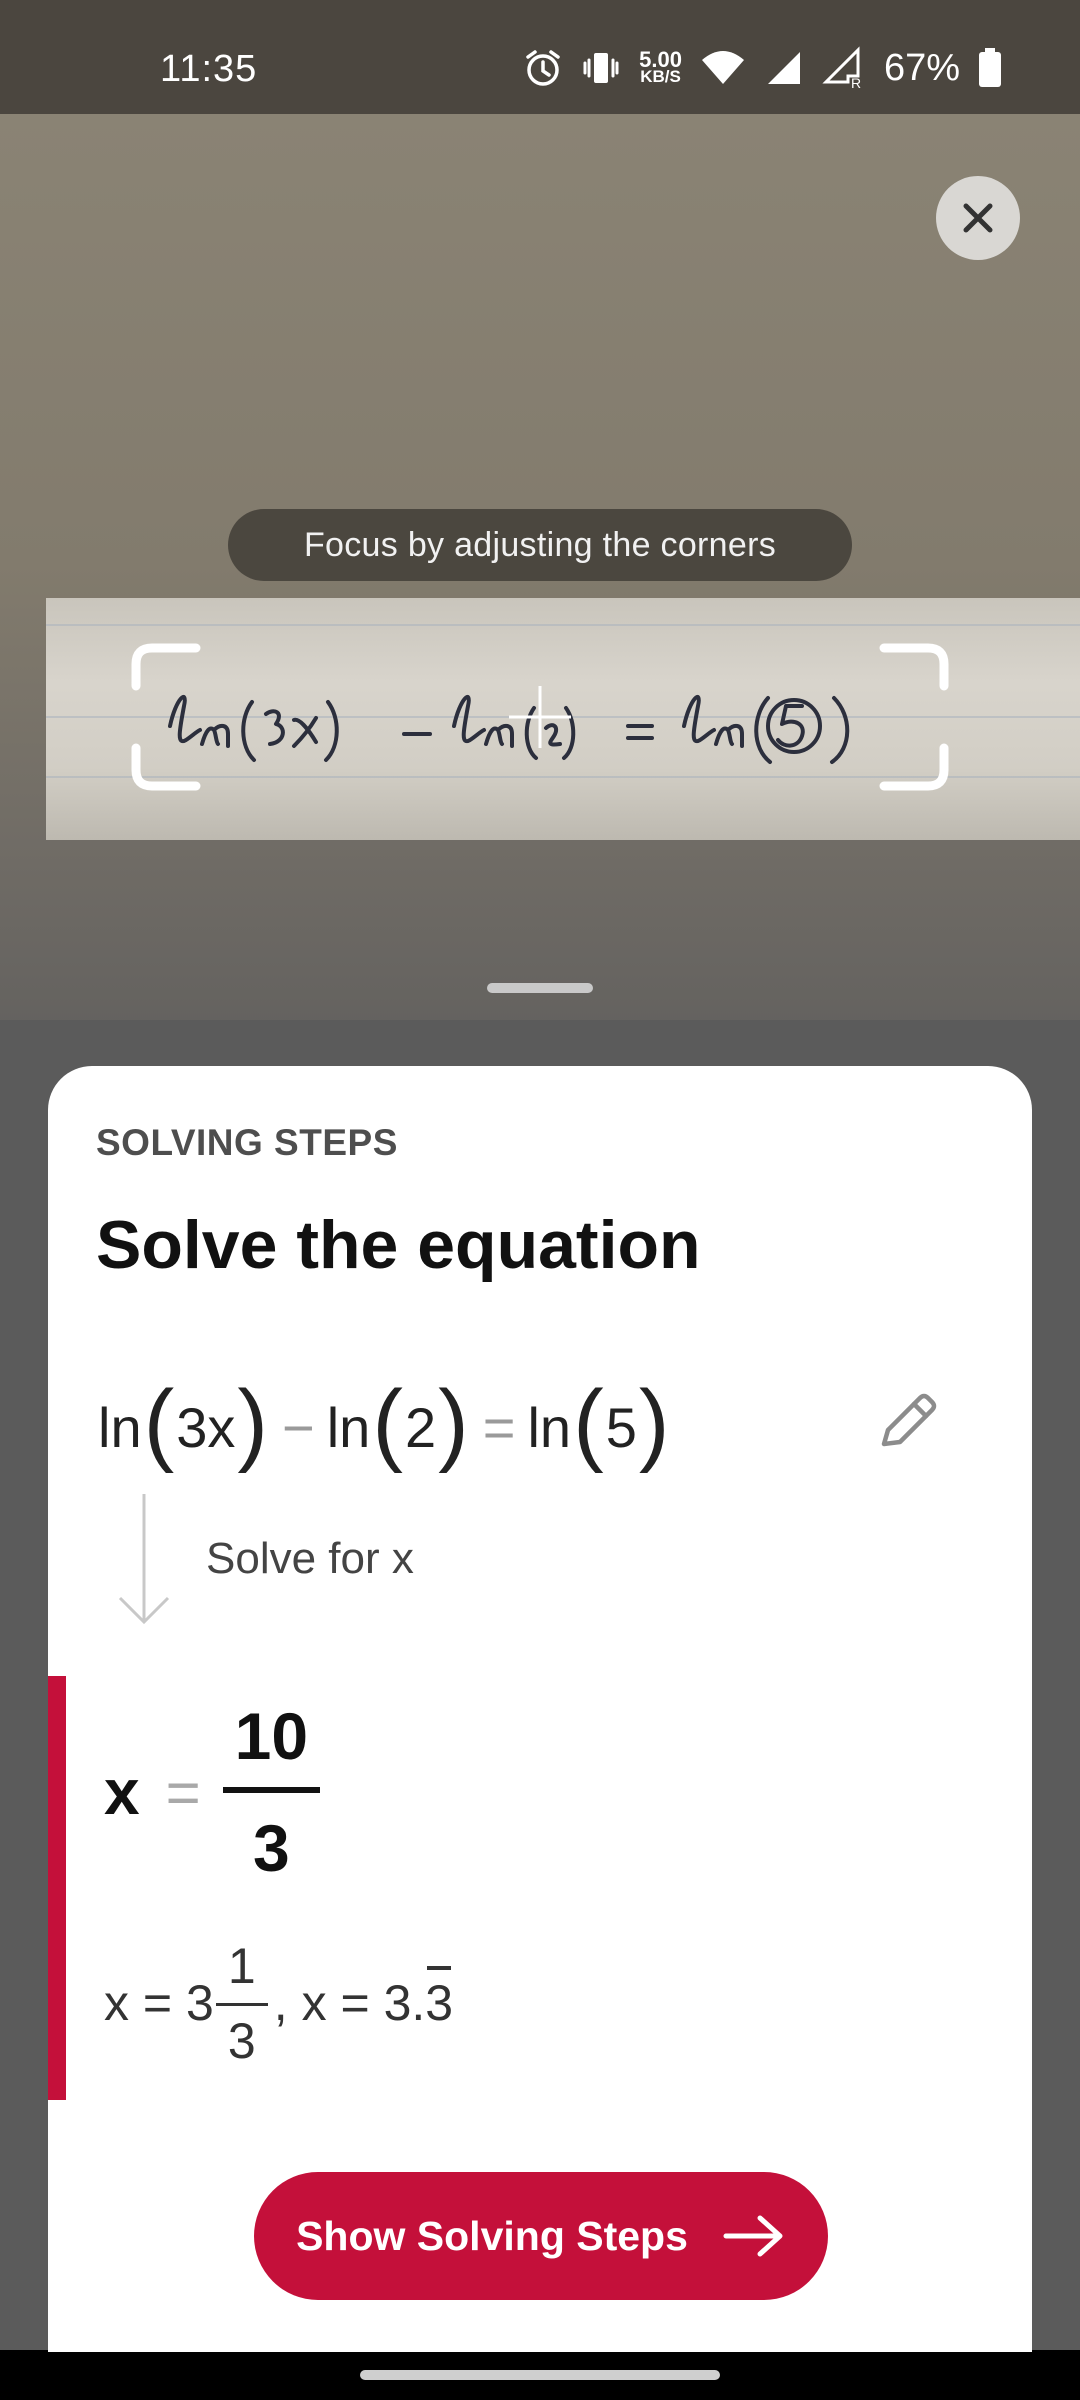  Describe the element at coordinates (914, 767) in the screenshot. I see `scan-corner-bottom-right` at that location.